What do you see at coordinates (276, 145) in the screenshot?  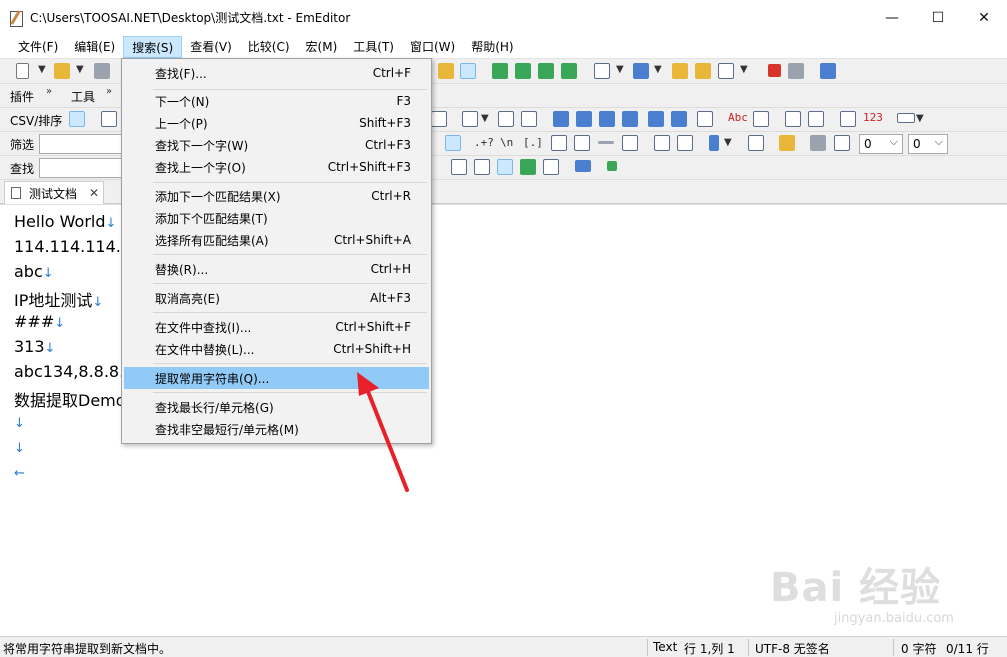 I see `menu-item-find-next-word: 查找下一个字(W) Ctrl+F3` at bounding box center [276, 145].